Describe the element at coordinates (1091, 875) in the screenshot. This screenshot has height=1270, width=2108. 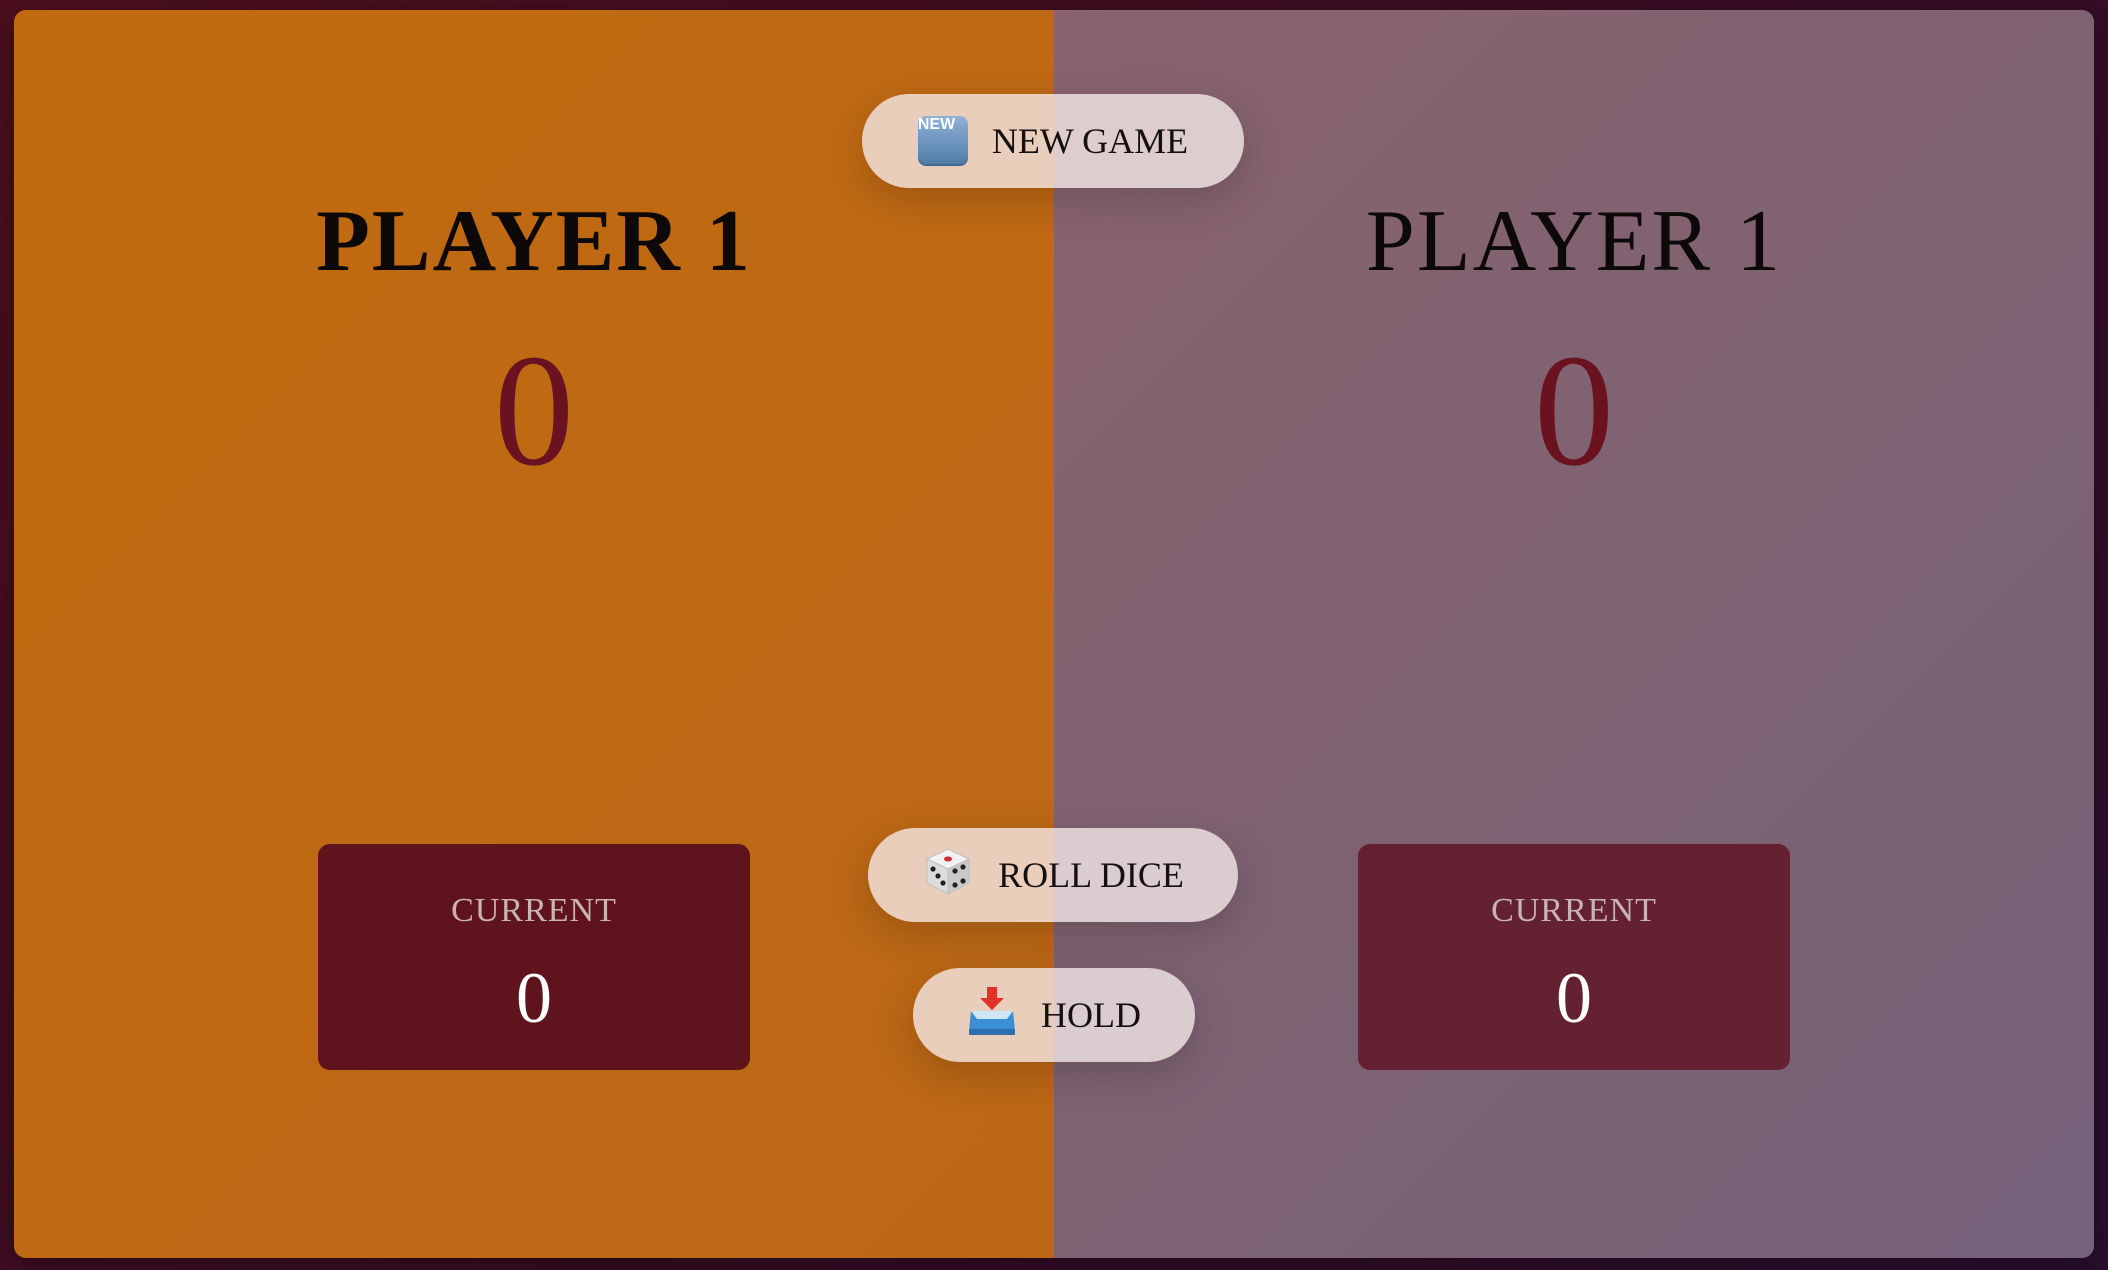
I see `roll-dice-label: ROLL DICE` at that location.